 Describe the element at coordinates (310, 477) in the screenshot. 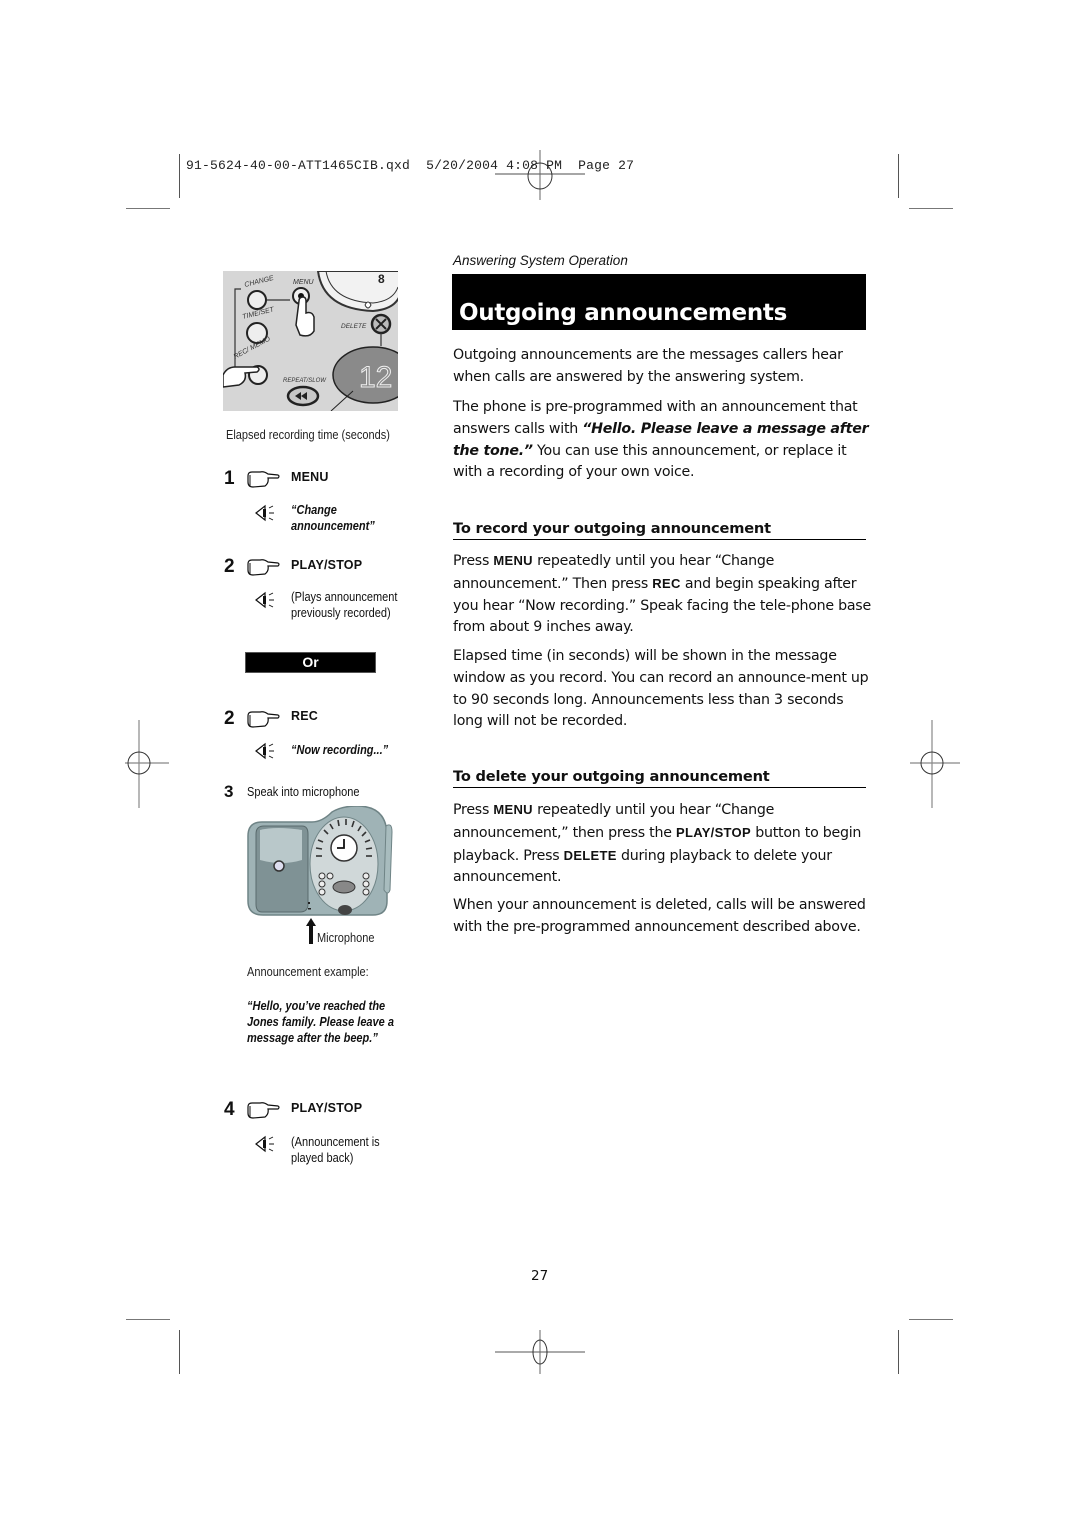

I see `step-1-key: MENU` at that location.